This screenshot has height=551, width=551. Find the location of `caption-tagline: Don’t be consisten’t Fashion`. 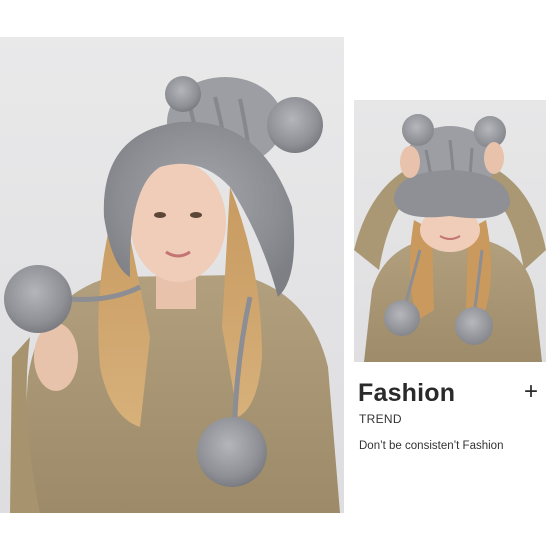

caption-tagline: Don’t be consisten’t Fashion is located at coordinates (431, 446).